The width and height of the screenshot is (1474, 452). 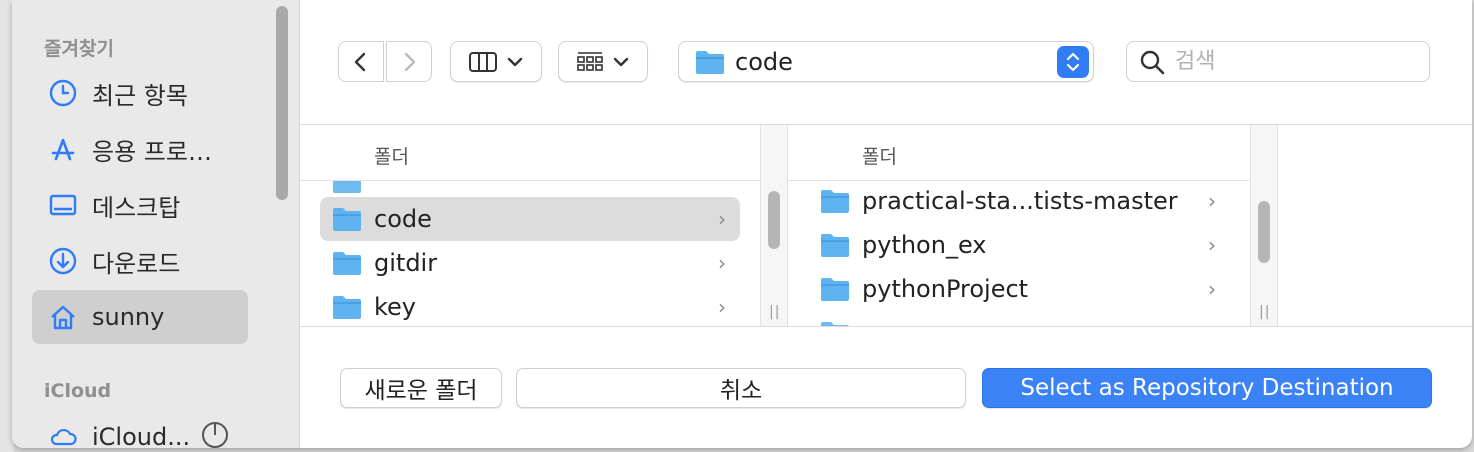 I want to click on sidebar-item-recents: 최근 항목, so click(x=140, y=93).